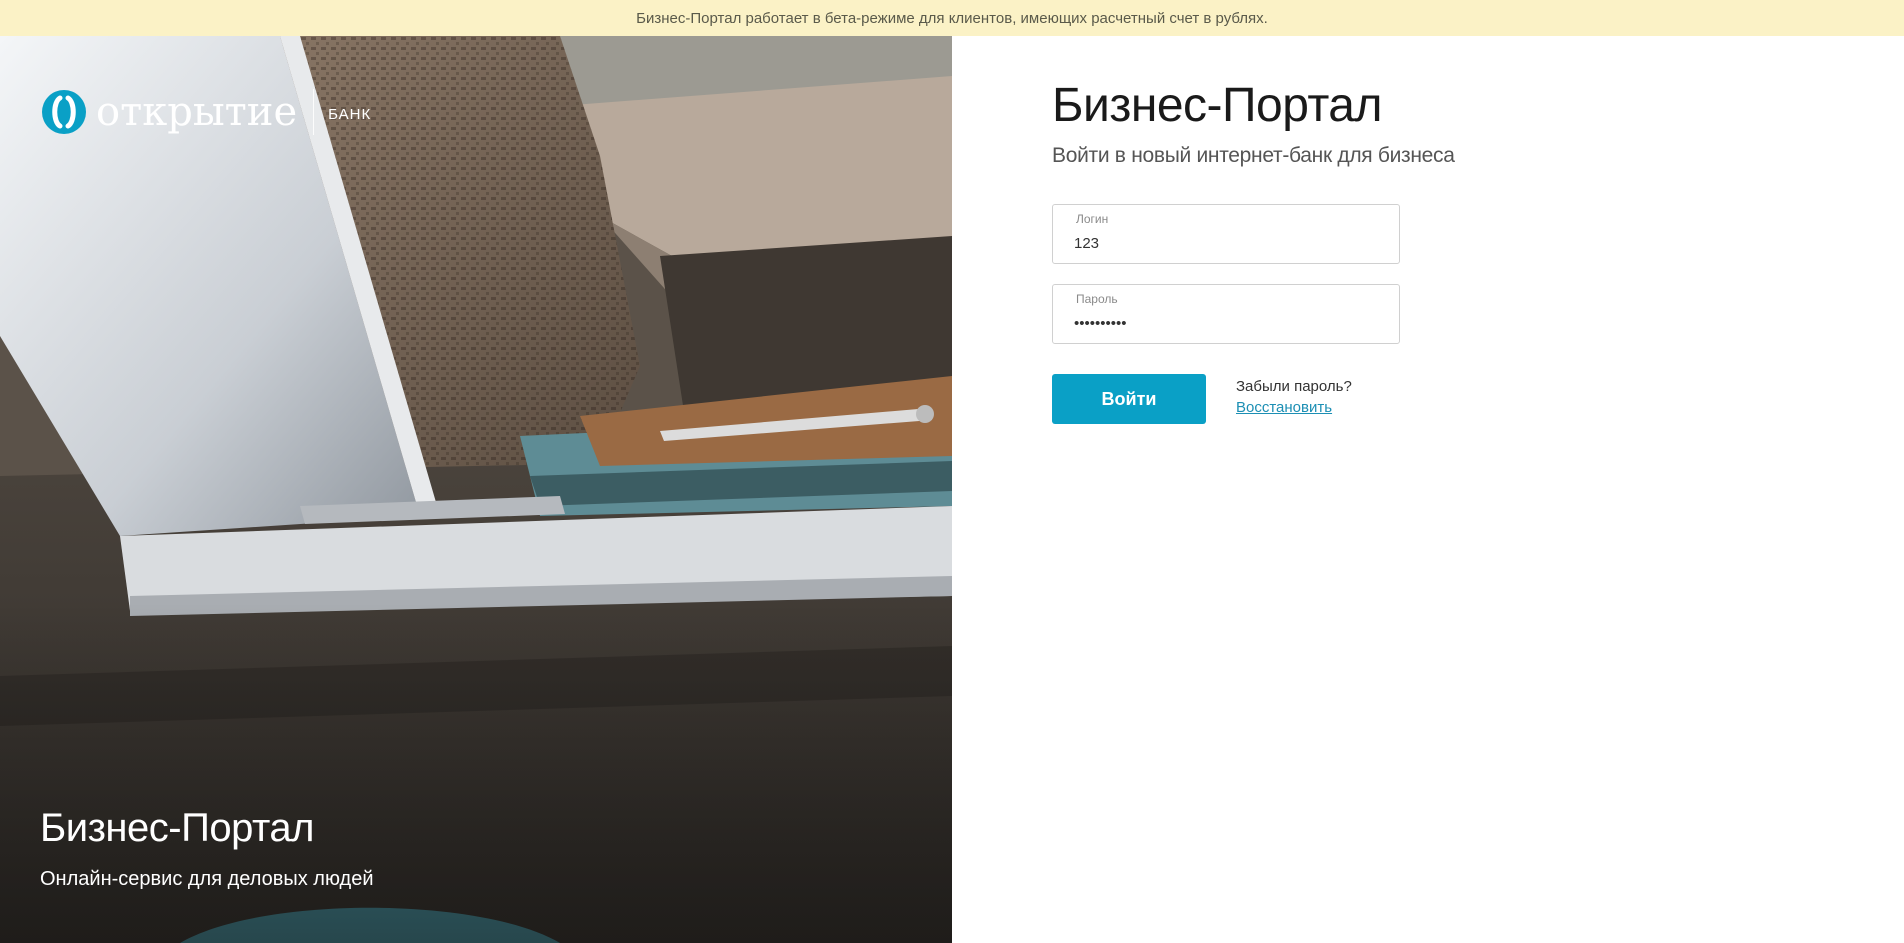 The image size is (1904, 943). Describe the element at coordinates (1294, 397) in the screenshot. I see `forgot-password-block: Забыли пароль? Восстановить` at that location.